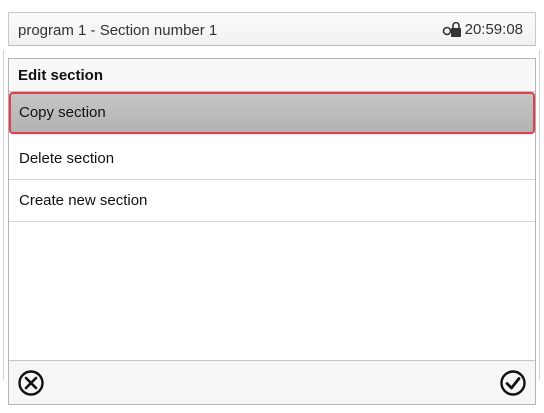 Image resolution: width=544 pixels, height=413 pixels. Describe the element at coordinates (272, 29) in the screenshot. I see `status-bar: program 1 - Section number 1 20:59:08` at that location.